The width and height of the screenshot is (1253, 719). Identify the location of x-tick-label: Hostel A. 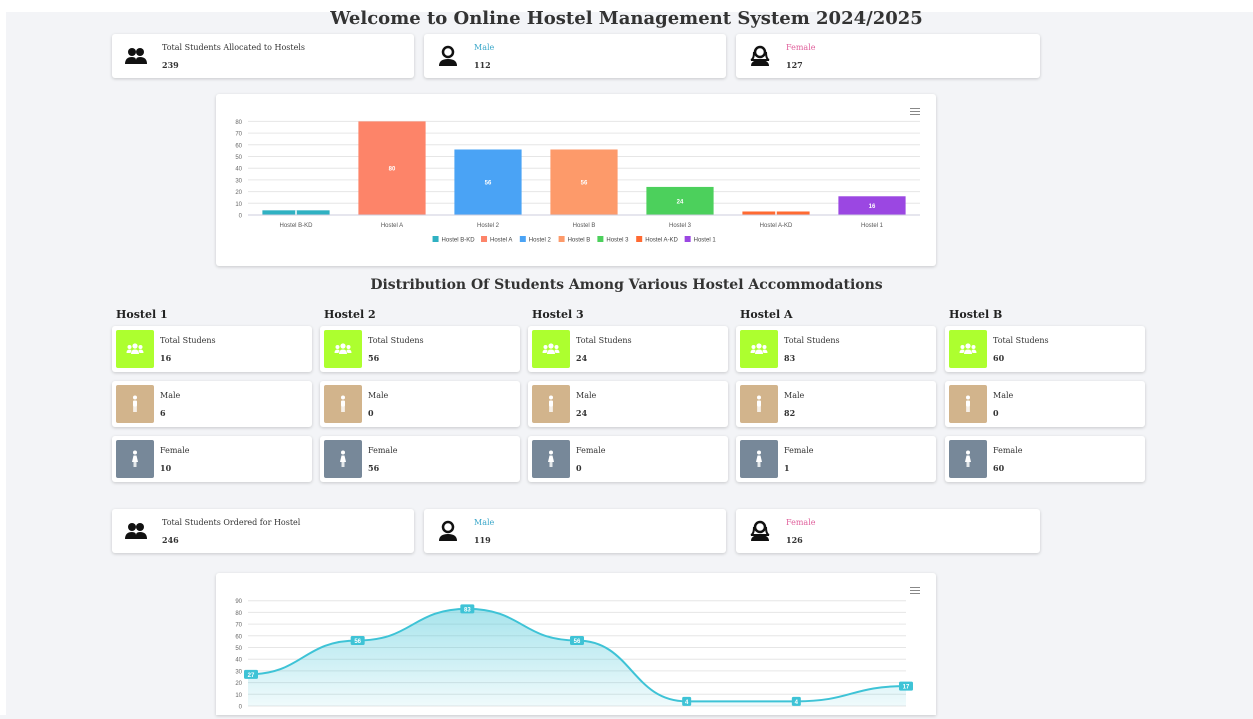
(392, 226).